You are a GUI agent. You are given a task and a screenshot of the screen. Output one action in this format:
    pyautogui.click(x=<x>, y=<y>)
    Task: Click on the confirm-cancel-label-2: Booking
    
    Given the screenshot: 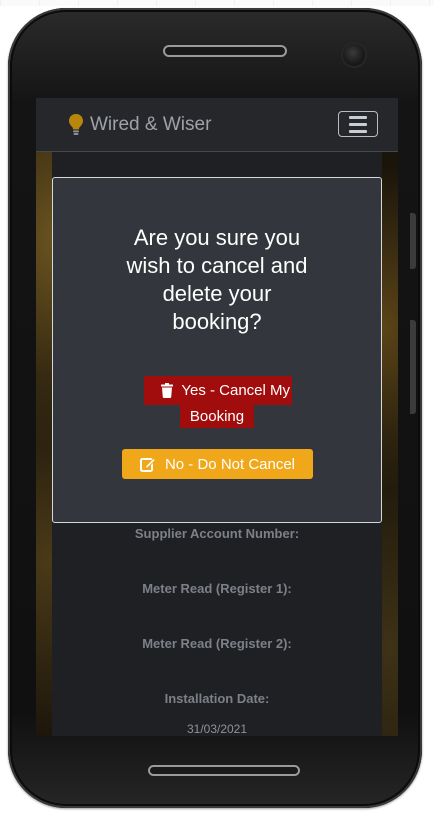 What is the action you would take?
    pyautogui.click(x=217, y=416)
    